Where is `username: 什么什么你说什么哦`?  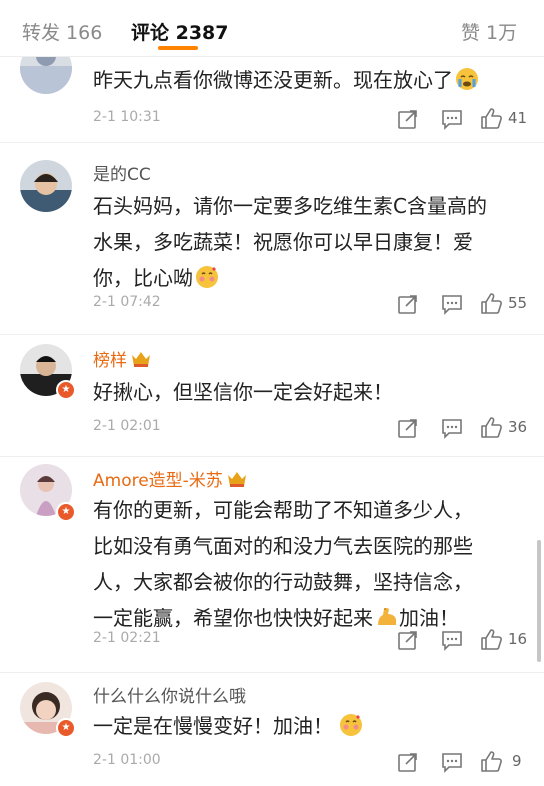
username: 什么什么你说什么哦 is located at coordinates (169, 694).